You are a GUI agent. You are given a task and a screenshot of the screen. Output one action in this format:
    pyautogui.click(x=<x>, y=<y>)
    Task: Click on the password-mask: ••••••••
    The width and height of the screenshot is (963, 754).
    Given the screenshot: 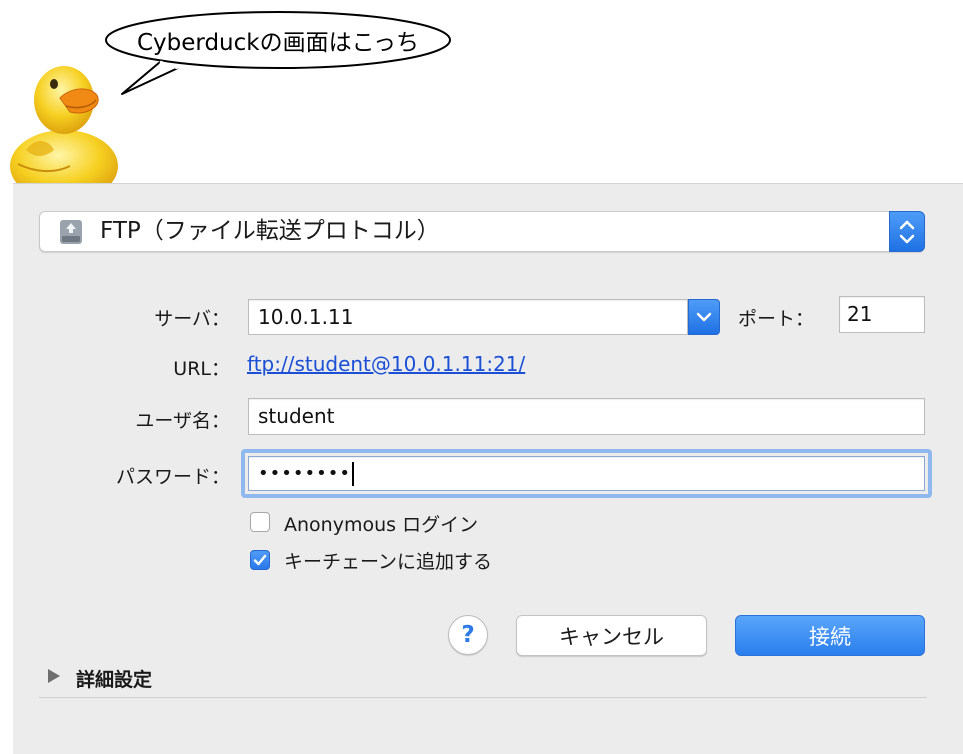 What is the action you would take?
    pyautogui.click(x=304, y=473)
    